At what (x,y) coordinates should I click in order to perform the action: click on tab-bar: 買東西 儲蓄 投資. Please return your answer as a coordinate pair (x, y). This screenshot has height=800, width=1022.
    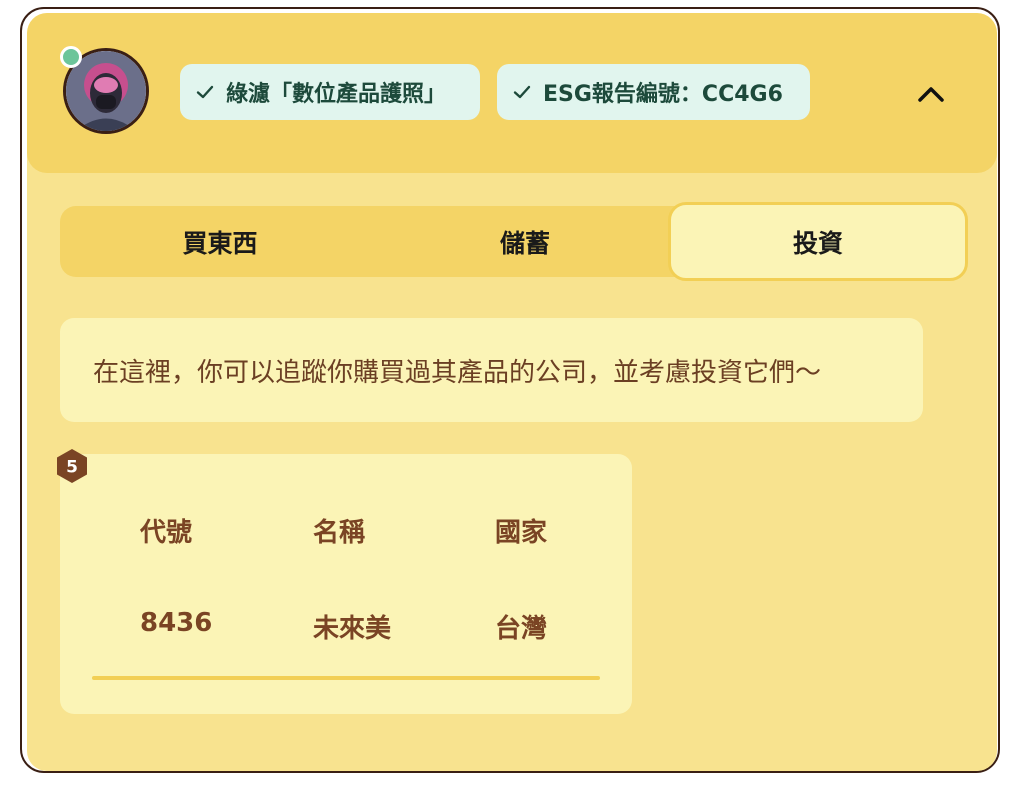
    Looking at the image, I should click on (514, 241).